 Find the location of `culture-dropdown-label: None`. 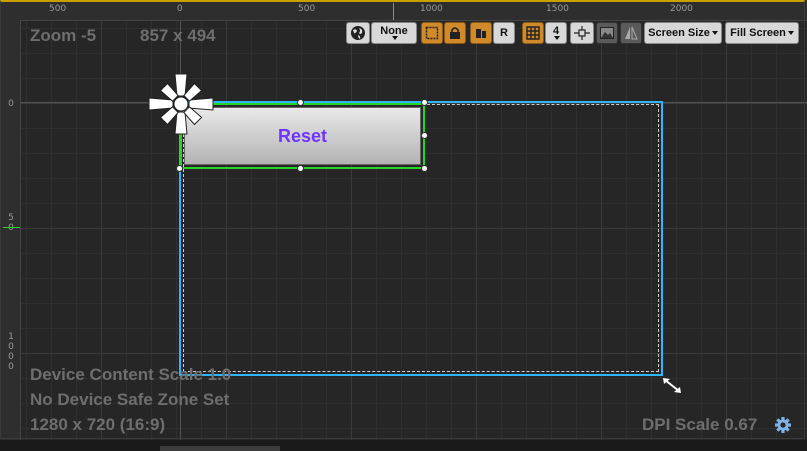

culture-dropdown-label: None is located at coordinates (394, 31).